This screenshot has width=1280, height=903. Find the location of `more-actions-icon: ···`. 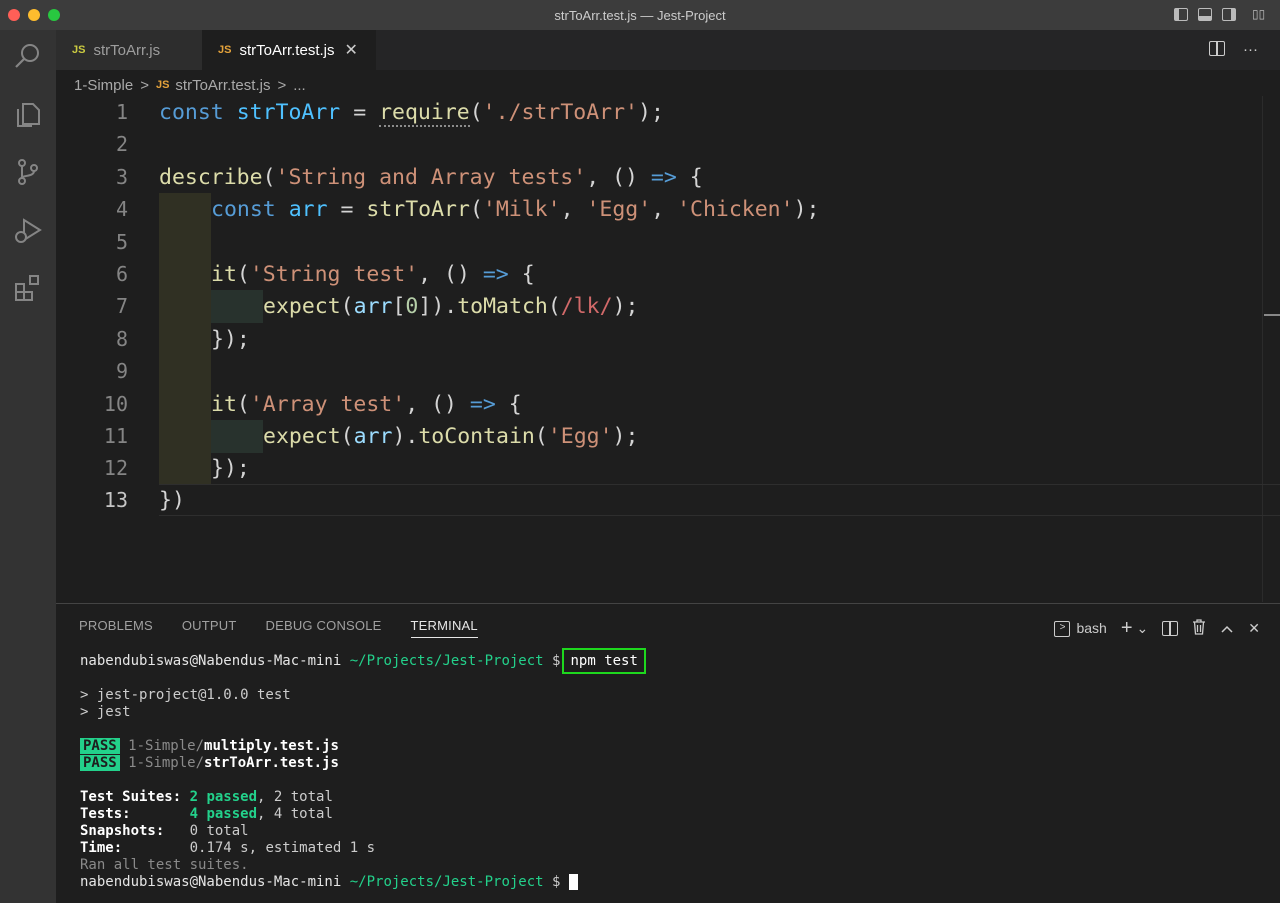

more-actions-icon: ··· is located at coordinates (1250, 49).